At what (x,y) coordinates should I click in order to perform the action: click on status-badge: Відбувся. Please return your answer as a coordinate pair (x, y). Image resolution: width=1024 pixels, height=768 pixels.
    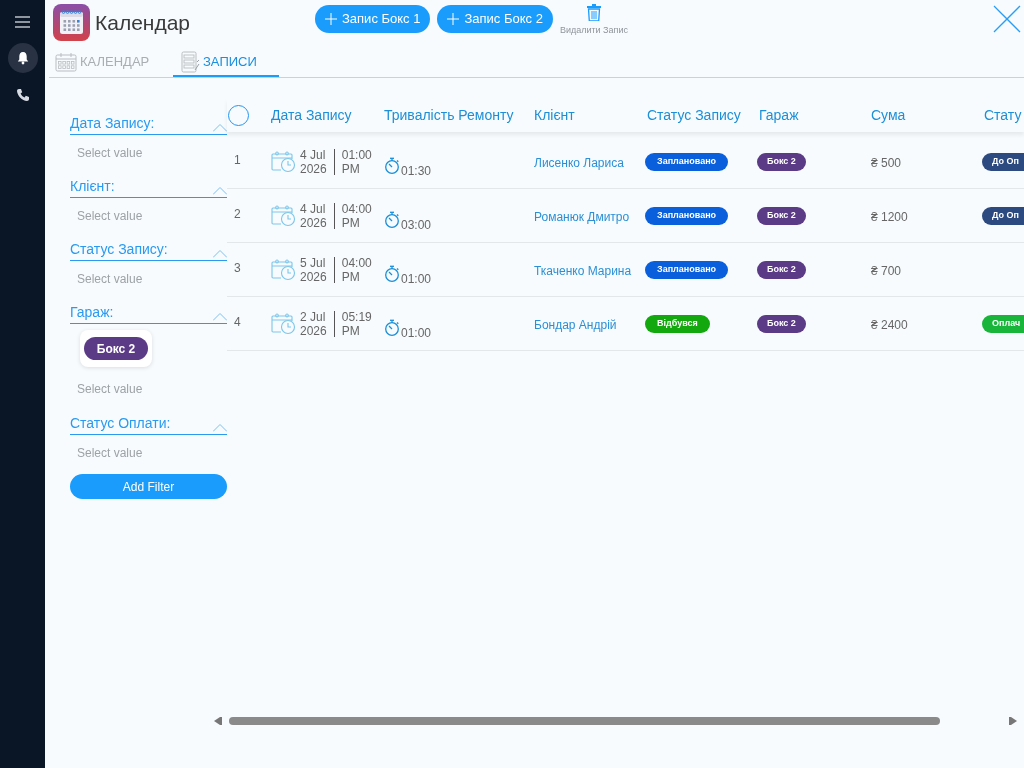
    Looking at the image, I should click on (677, 323).